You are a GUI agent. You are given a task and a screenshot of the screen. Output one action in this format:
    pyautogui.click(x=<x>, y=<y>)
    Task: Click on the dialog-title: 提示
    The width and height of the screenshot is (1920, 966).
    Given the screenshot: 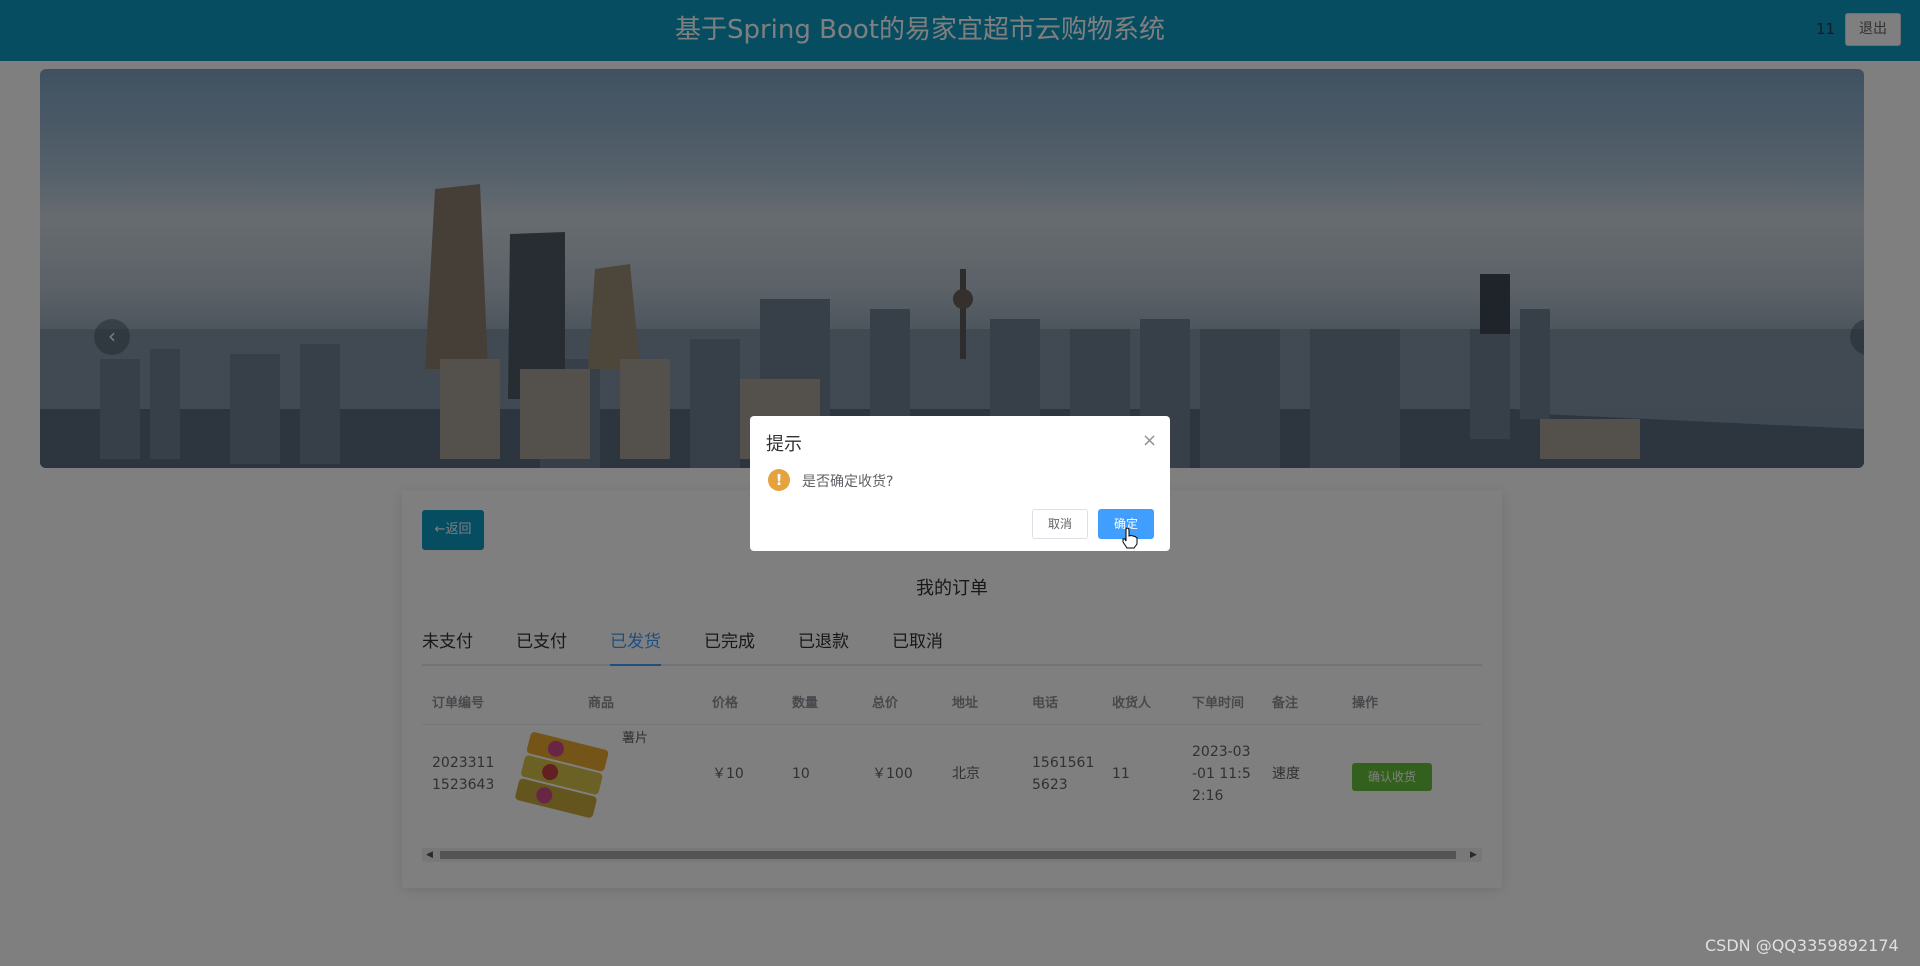 What is the action you would take?
    pyautogui.click(x=784, y=444)
    